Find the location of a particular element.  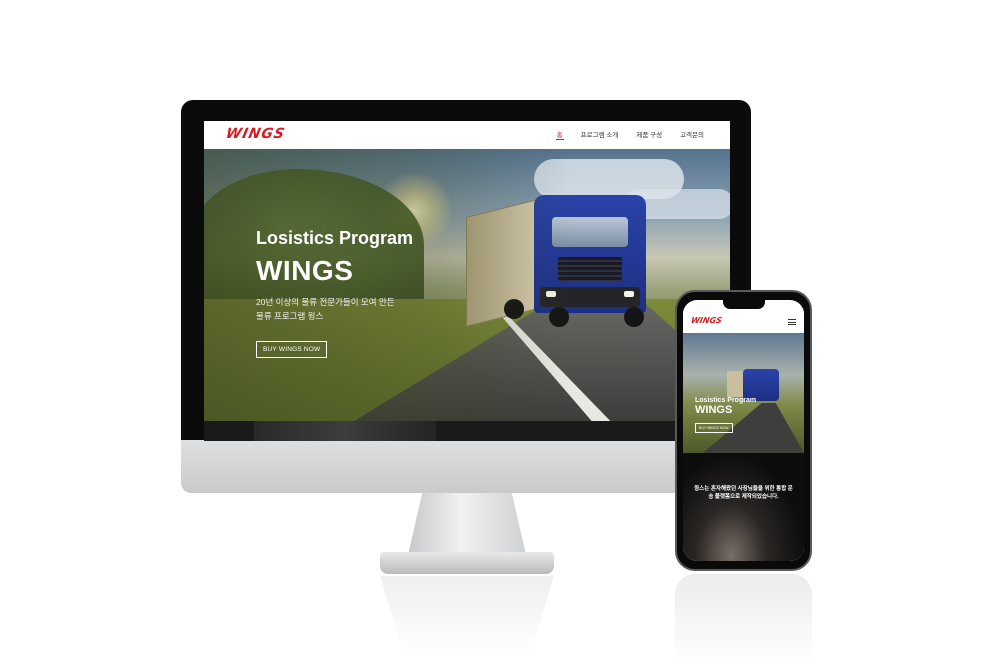

main-nav: 홈 프로그램 소개 제품 구성 고객문의 is located at coordinates (629, 134).